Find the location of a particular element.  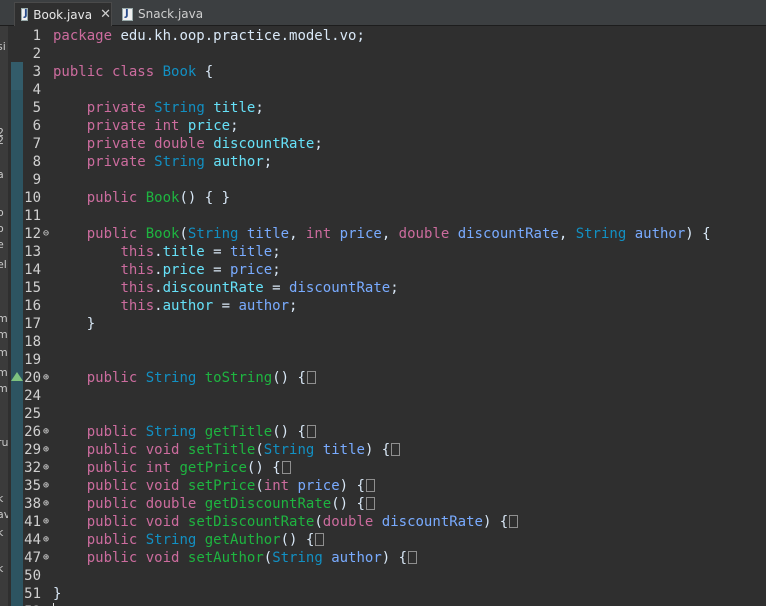

code-line: 13 this.title = title; is located at coordinates (394, 252).